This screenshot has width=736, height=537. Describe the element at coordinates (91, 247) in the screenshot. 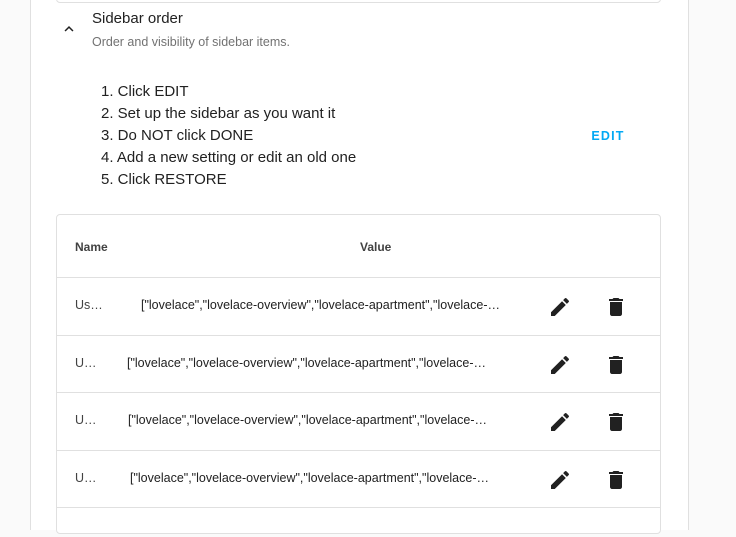

I see `column-header-name: Name` at that location.